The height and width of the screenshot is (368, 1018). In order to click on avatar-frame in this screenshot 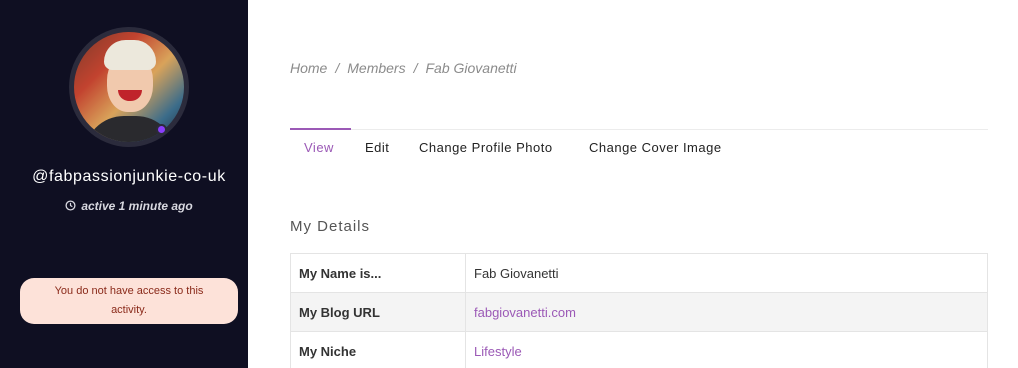, I will do `click(129, 87)`.